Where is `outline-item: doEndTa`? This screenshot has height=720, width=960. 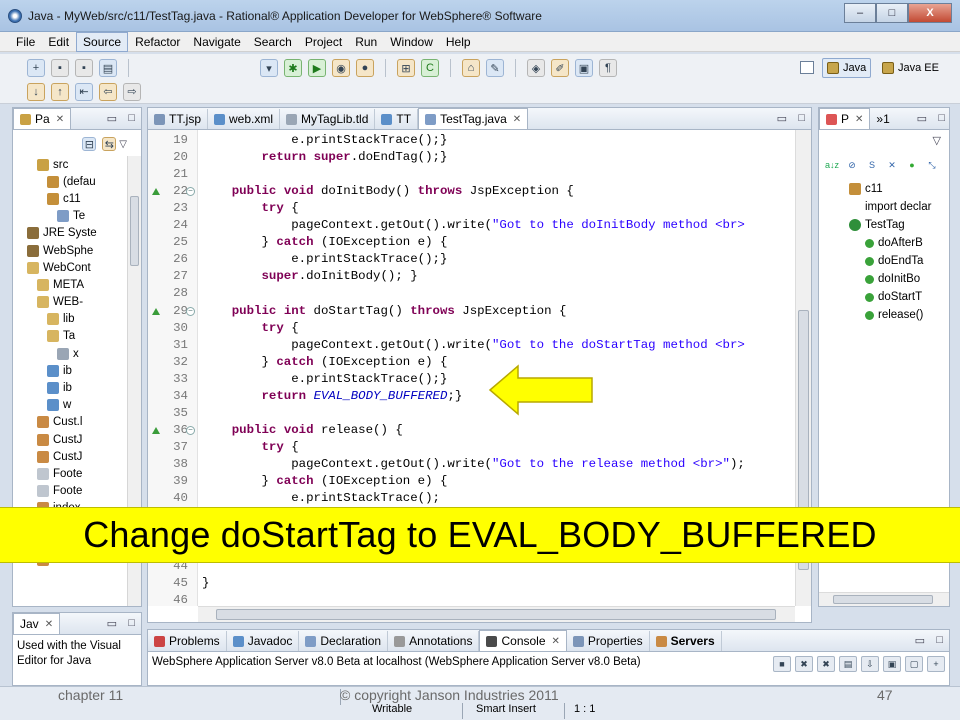 outline-item: doEndTa is located at coordinates (884, 261).